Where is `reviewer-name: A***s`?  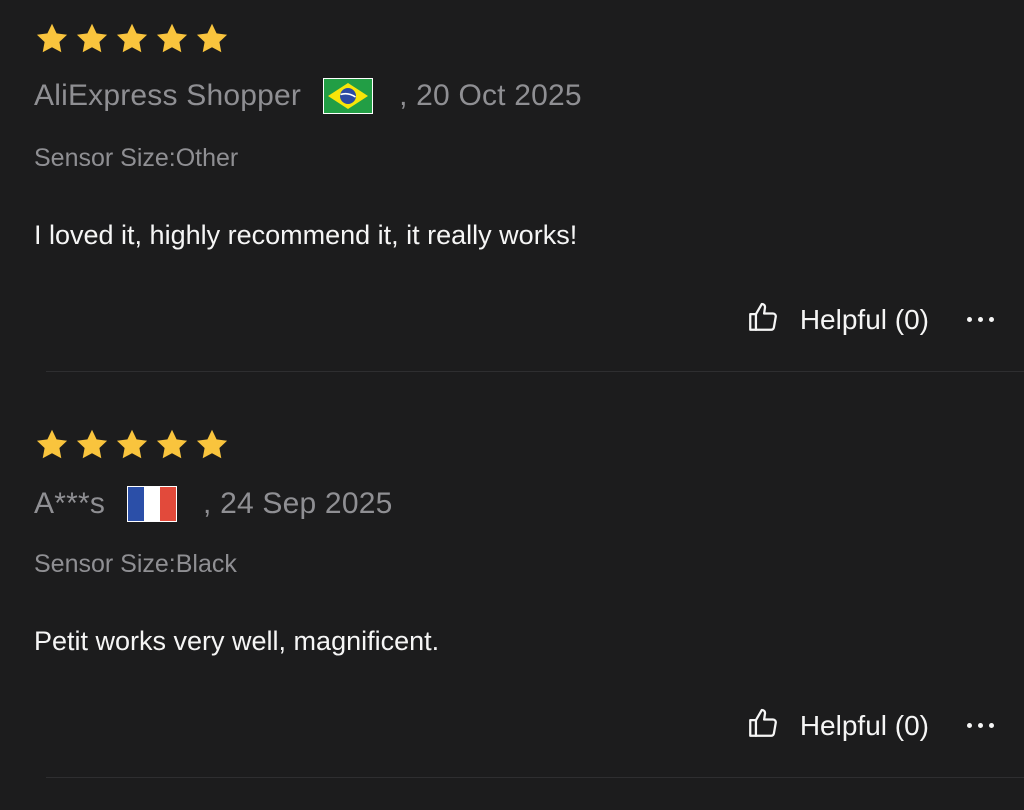 reviewer-name: A***s is located at coordinates (70, 503).